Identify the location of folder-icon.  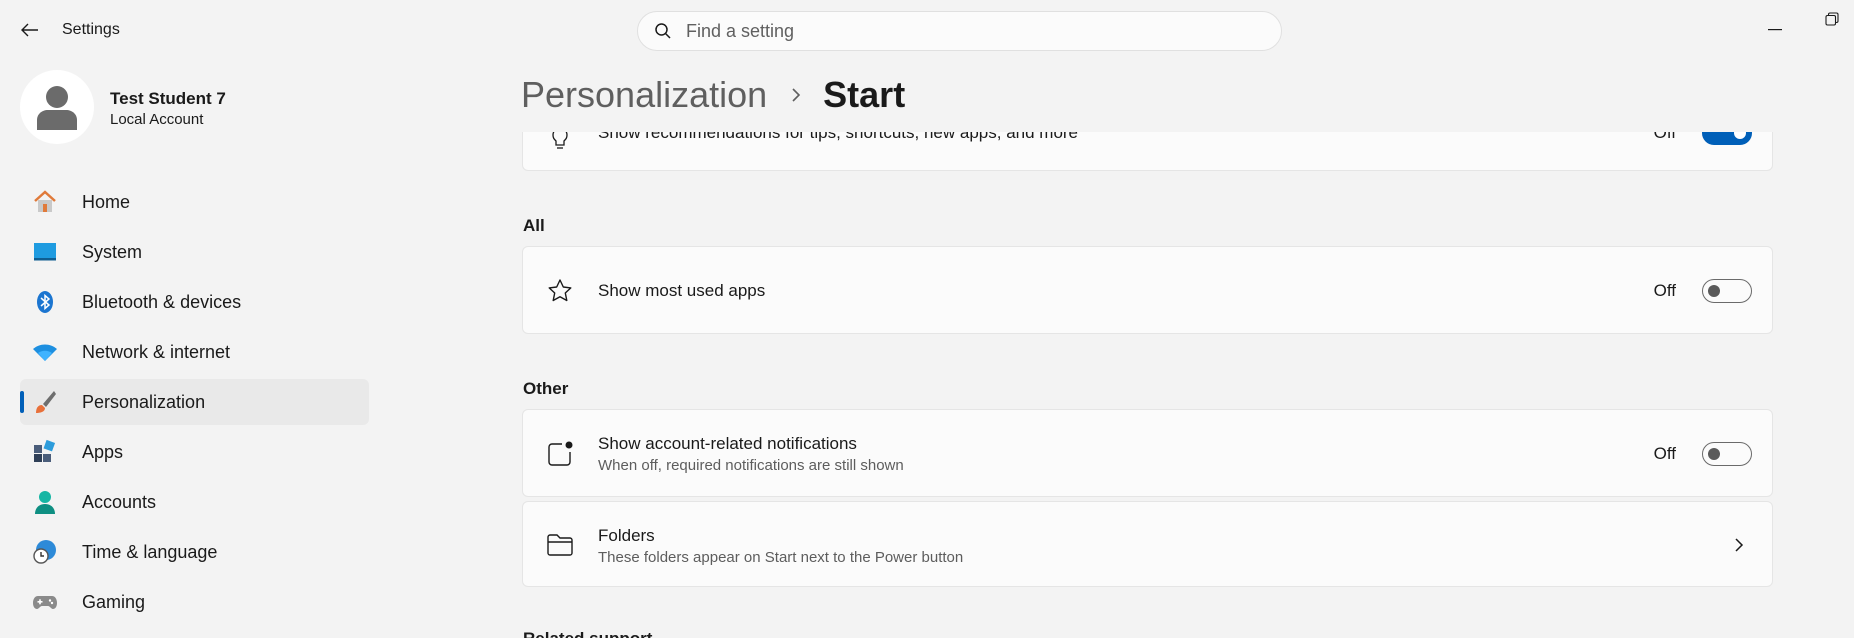
(560, 545).